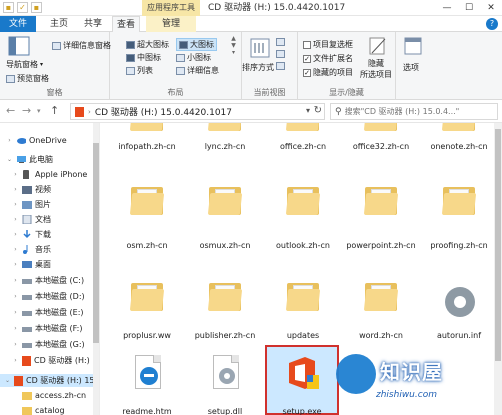 The width and height of the screenshot is (502, 415). I want to click on item-checkboxes-toggle: 项目复选框, so click(328, 44).